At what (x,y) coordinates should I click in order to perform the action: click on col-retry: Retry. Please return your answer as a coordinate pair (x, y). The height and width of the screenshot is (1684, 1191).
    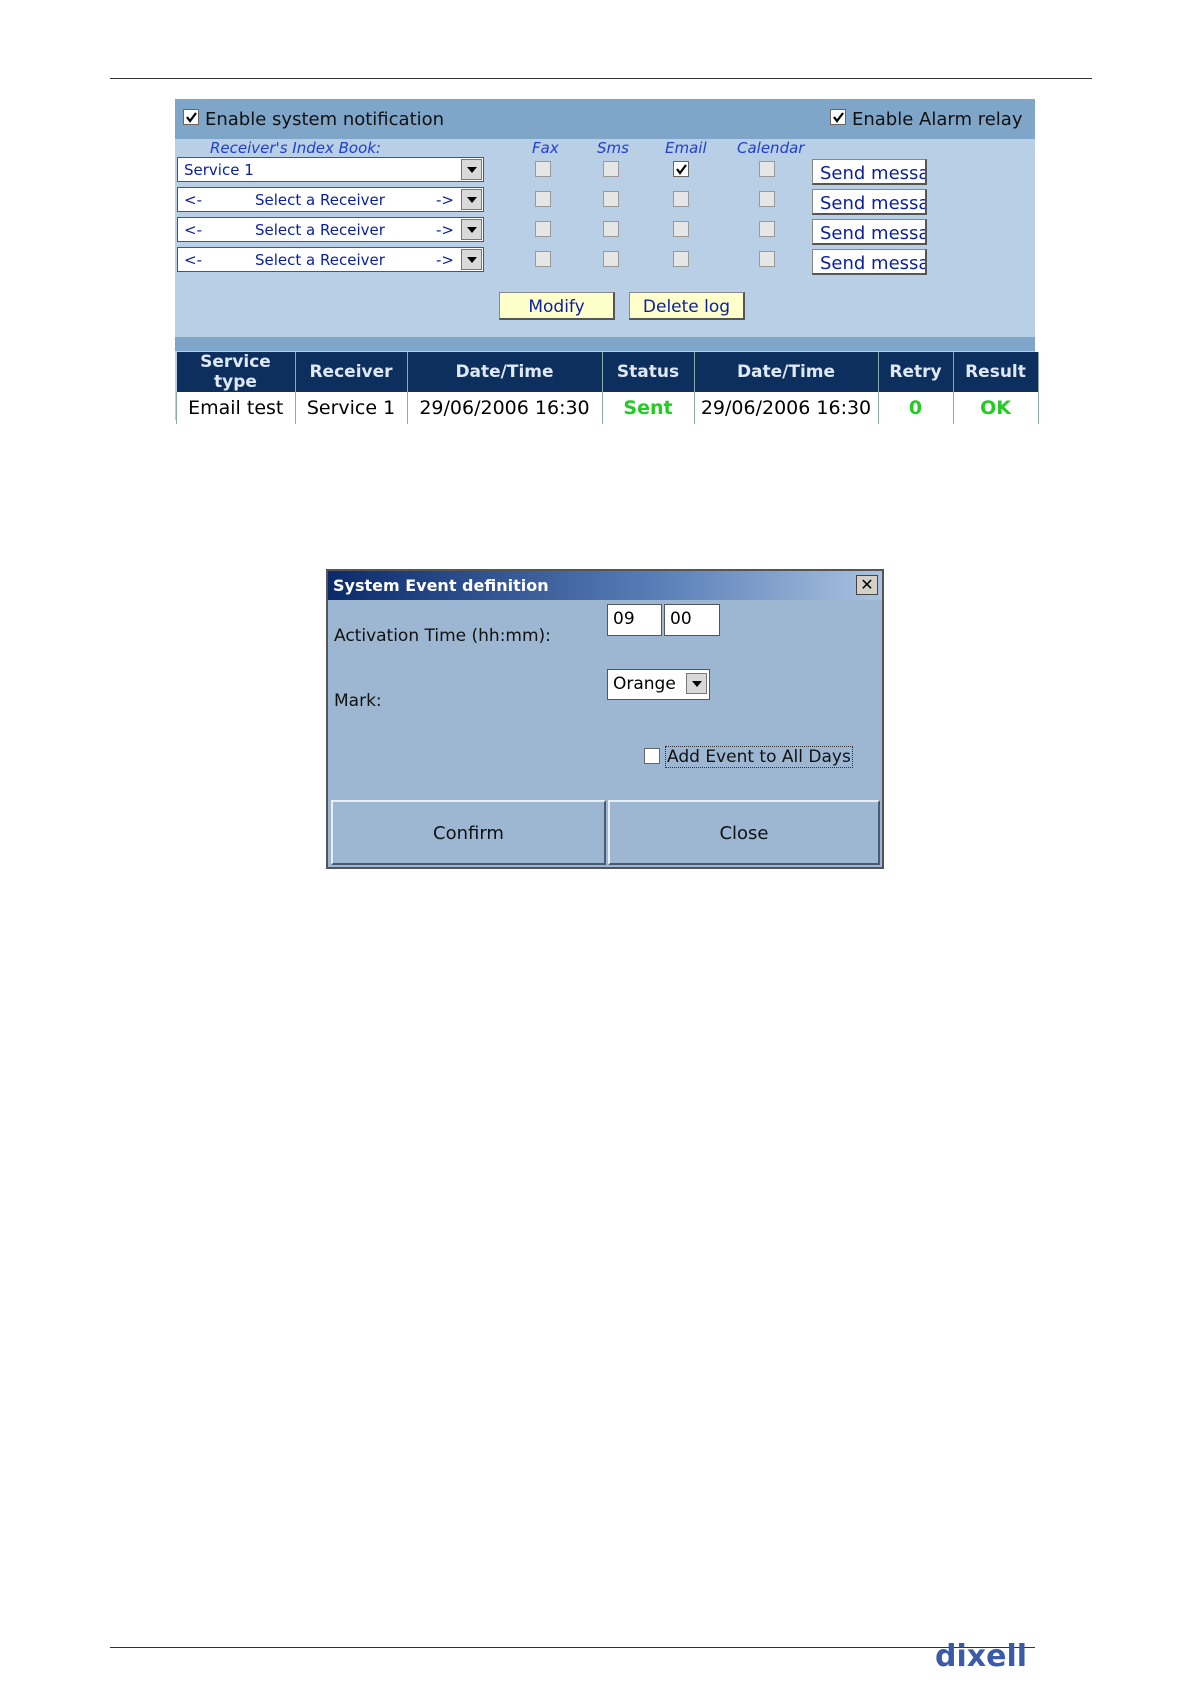
    Looking at the image, I should click on (916, 372).